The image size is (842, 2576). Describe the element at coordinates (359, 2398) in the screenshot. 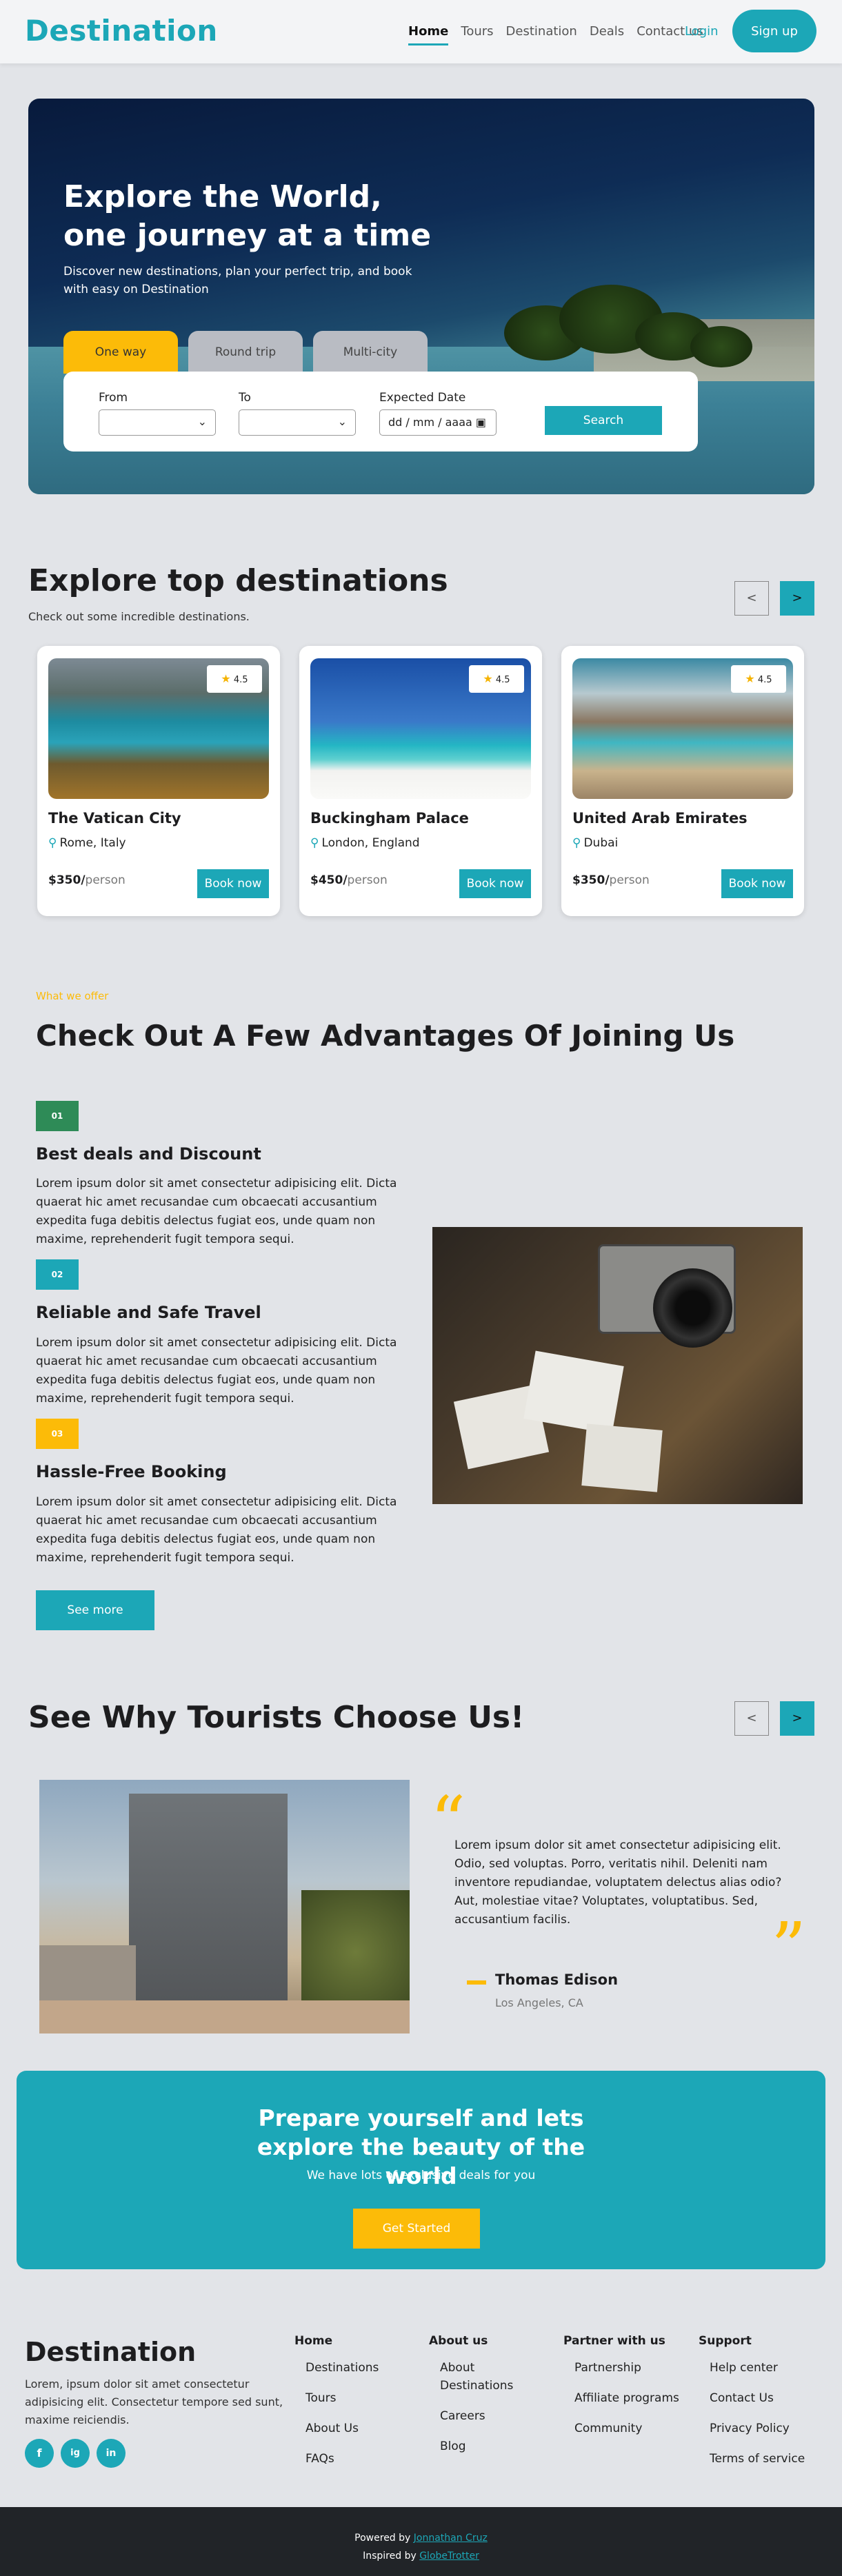

I see `footer-link-tours: Tours` at that location.